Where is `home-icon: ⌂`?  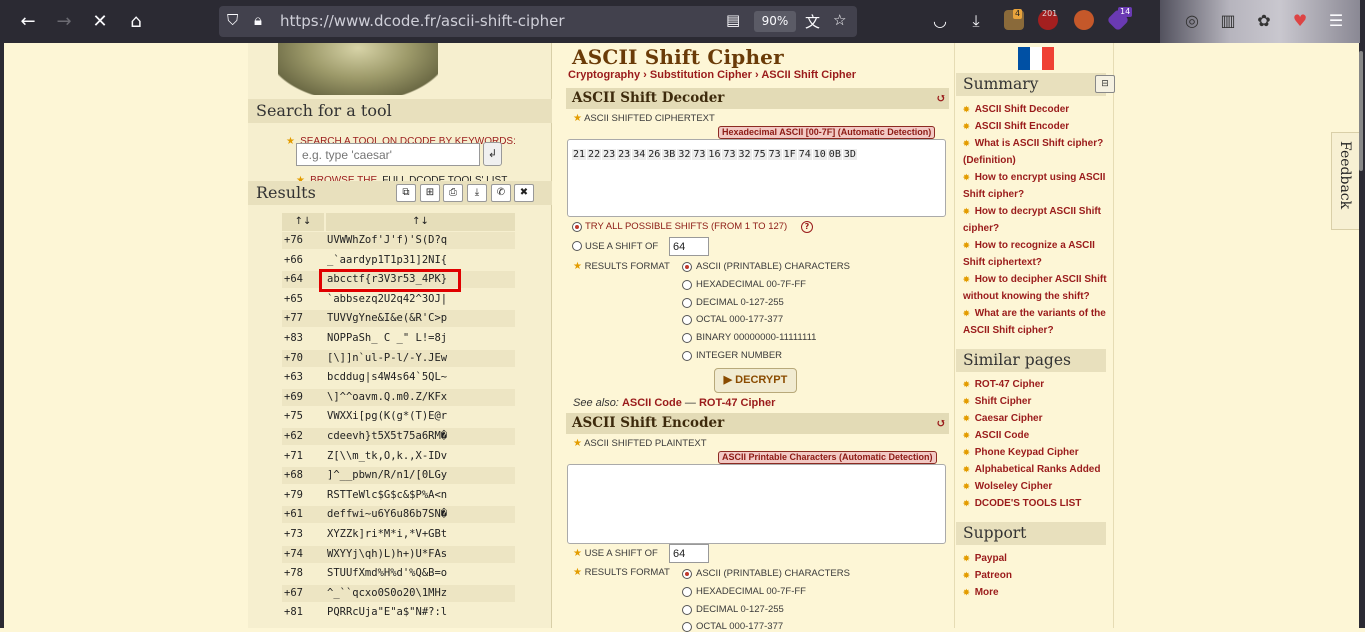
home-icon: ⌂ is located at coordinates (136, 21).